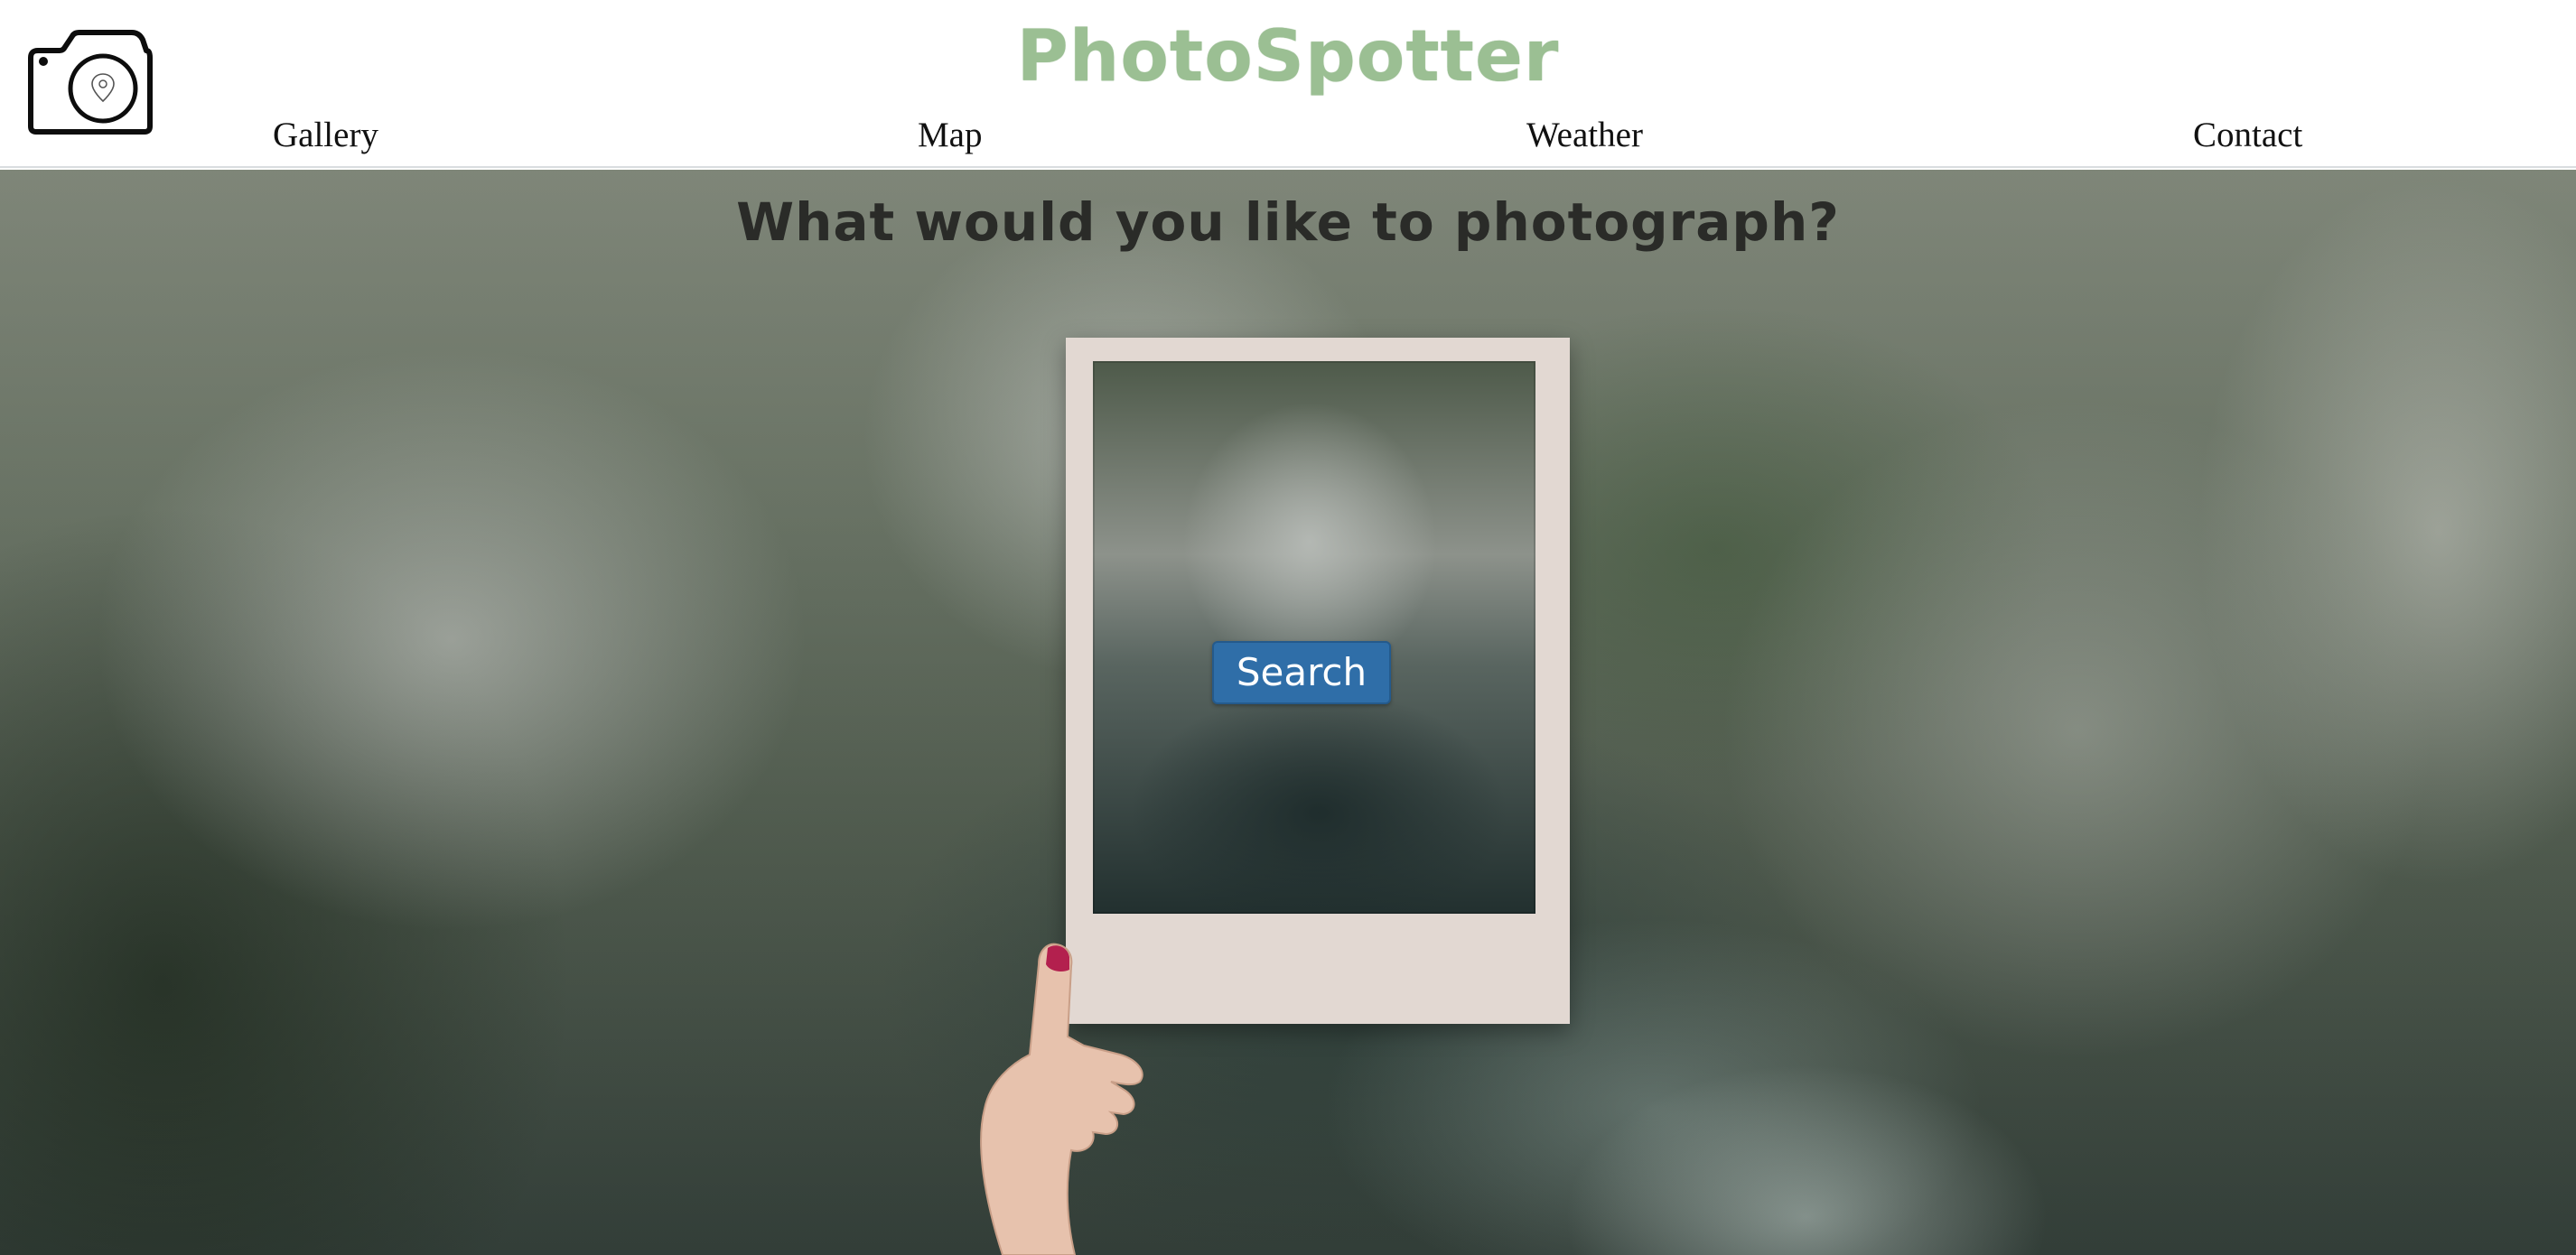  Describe the element at coordinates (1288, 222) in the screenshot. I see `hero-heading: What would you like to photograph?` at that location.